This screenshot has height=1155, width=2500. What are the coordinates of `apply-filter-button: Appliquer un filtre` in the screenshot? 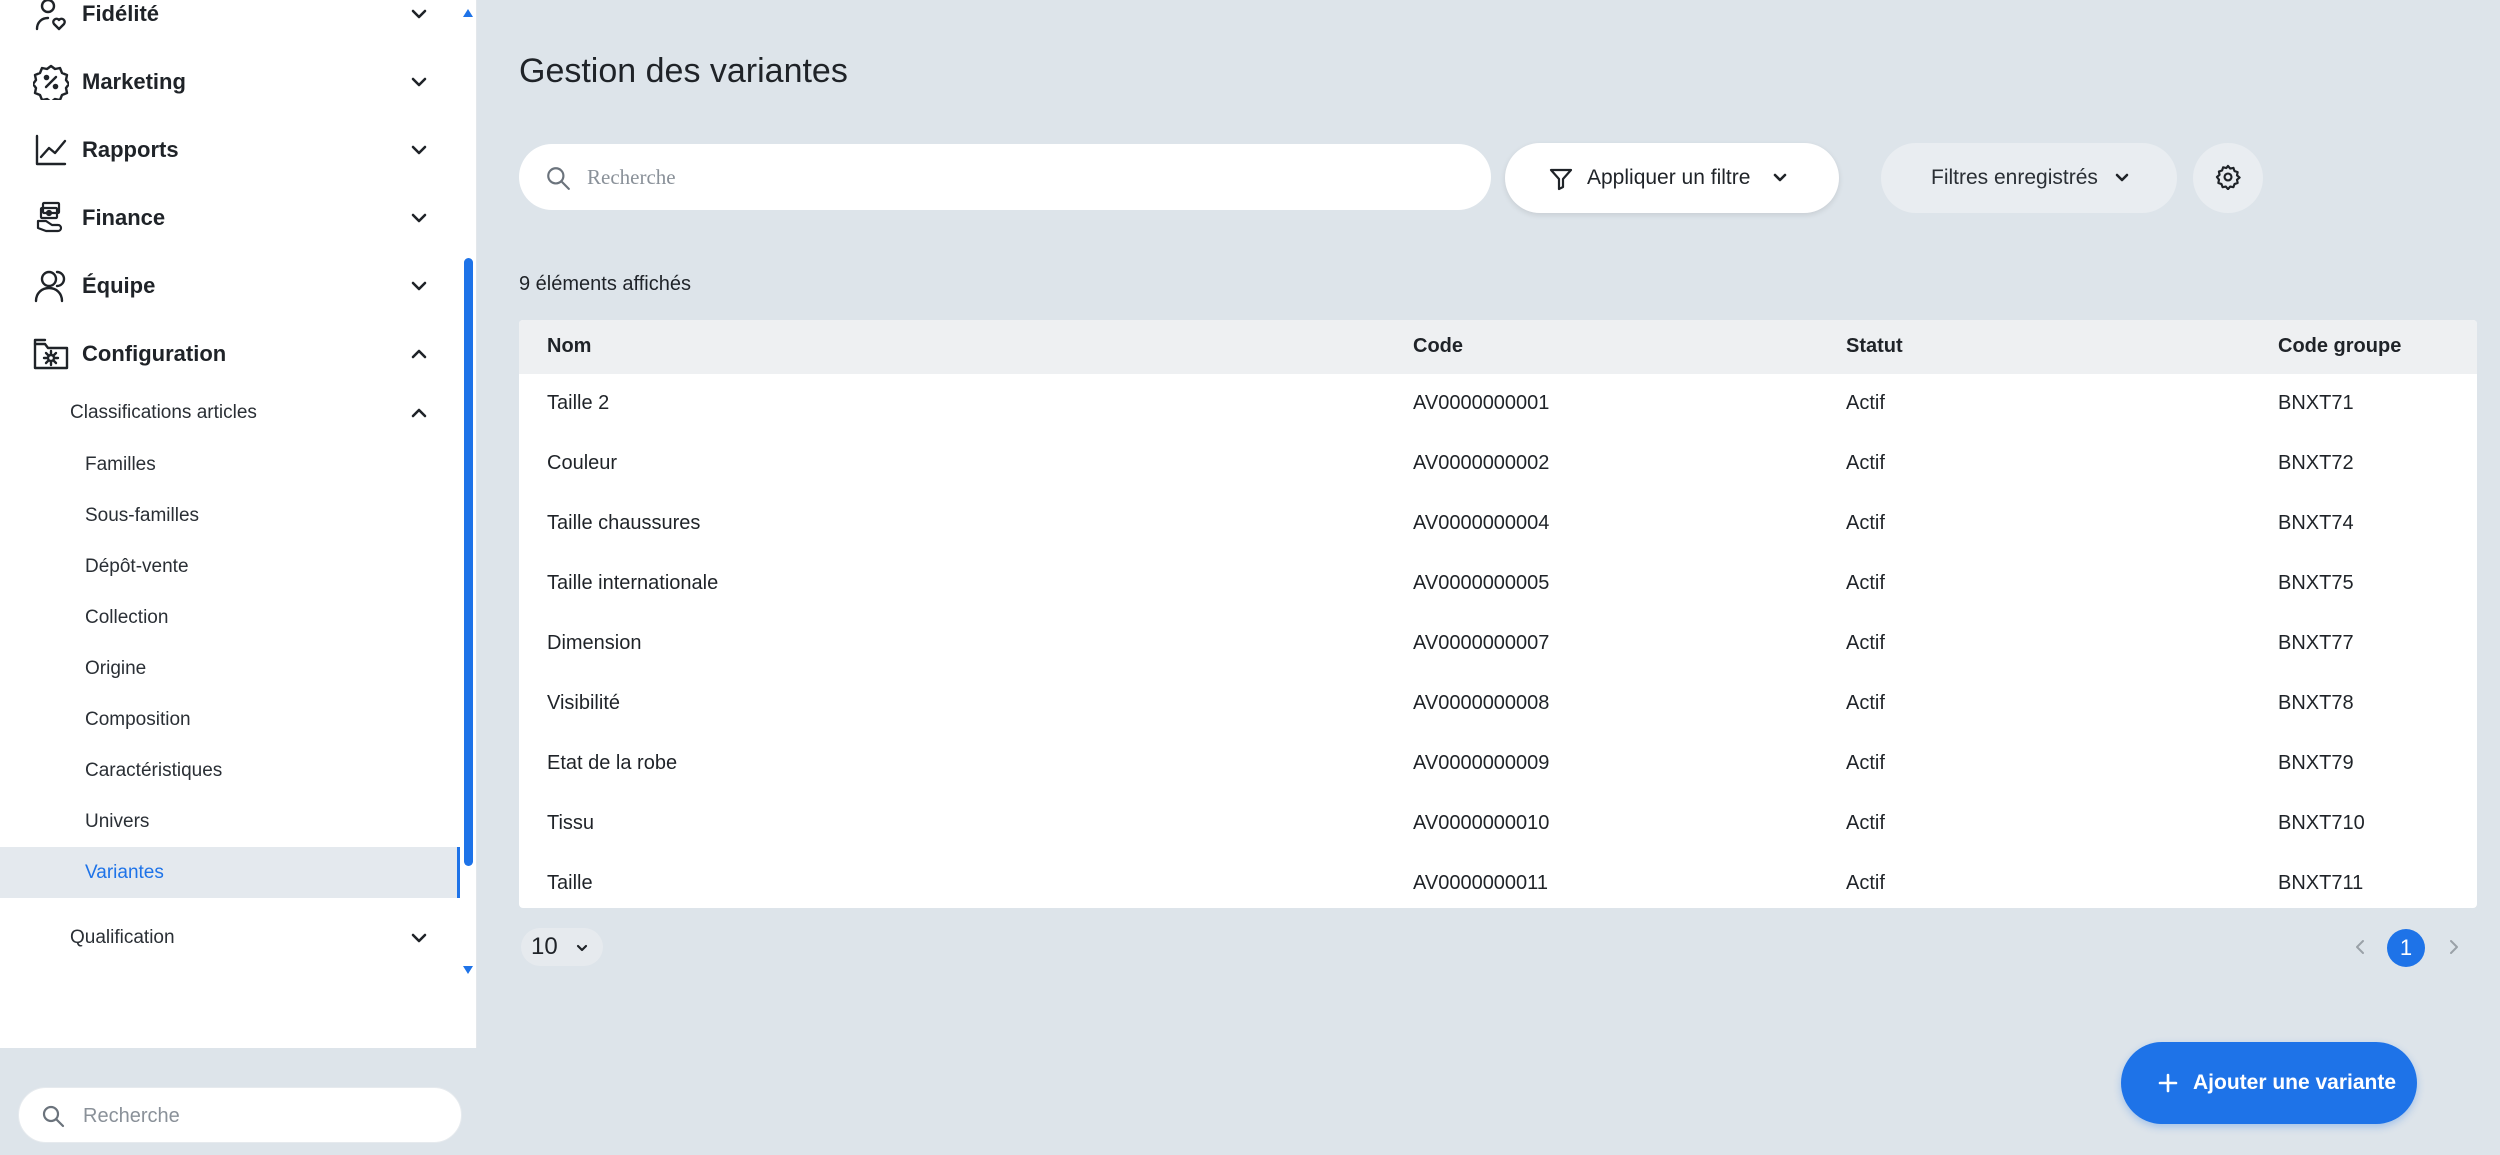 It's located at (1672, 178).